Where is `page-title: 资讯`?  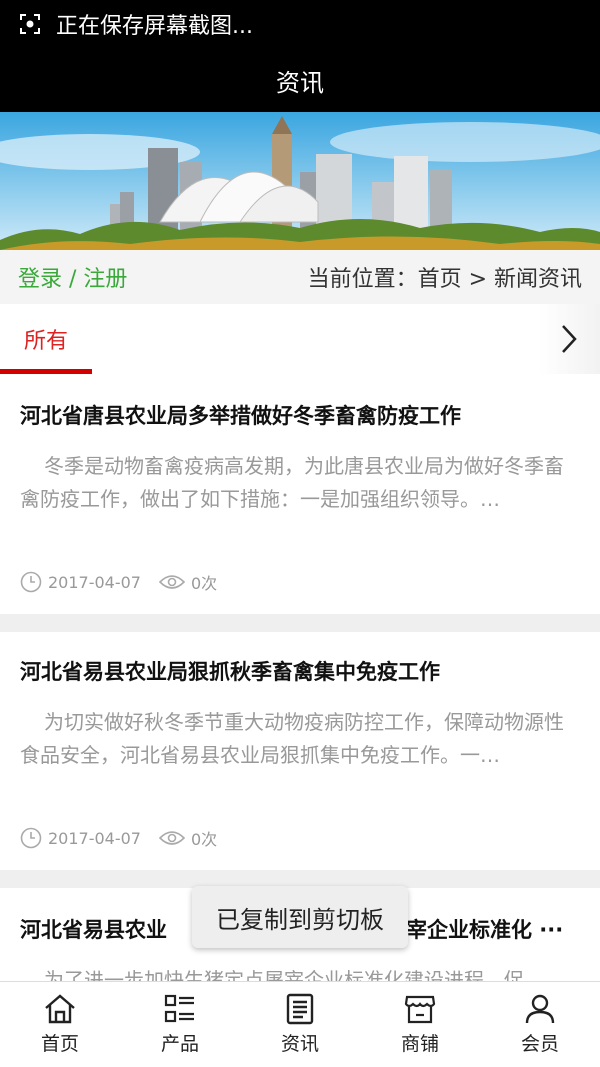
page-title: 资讯 is located at coordinates (300, 82).